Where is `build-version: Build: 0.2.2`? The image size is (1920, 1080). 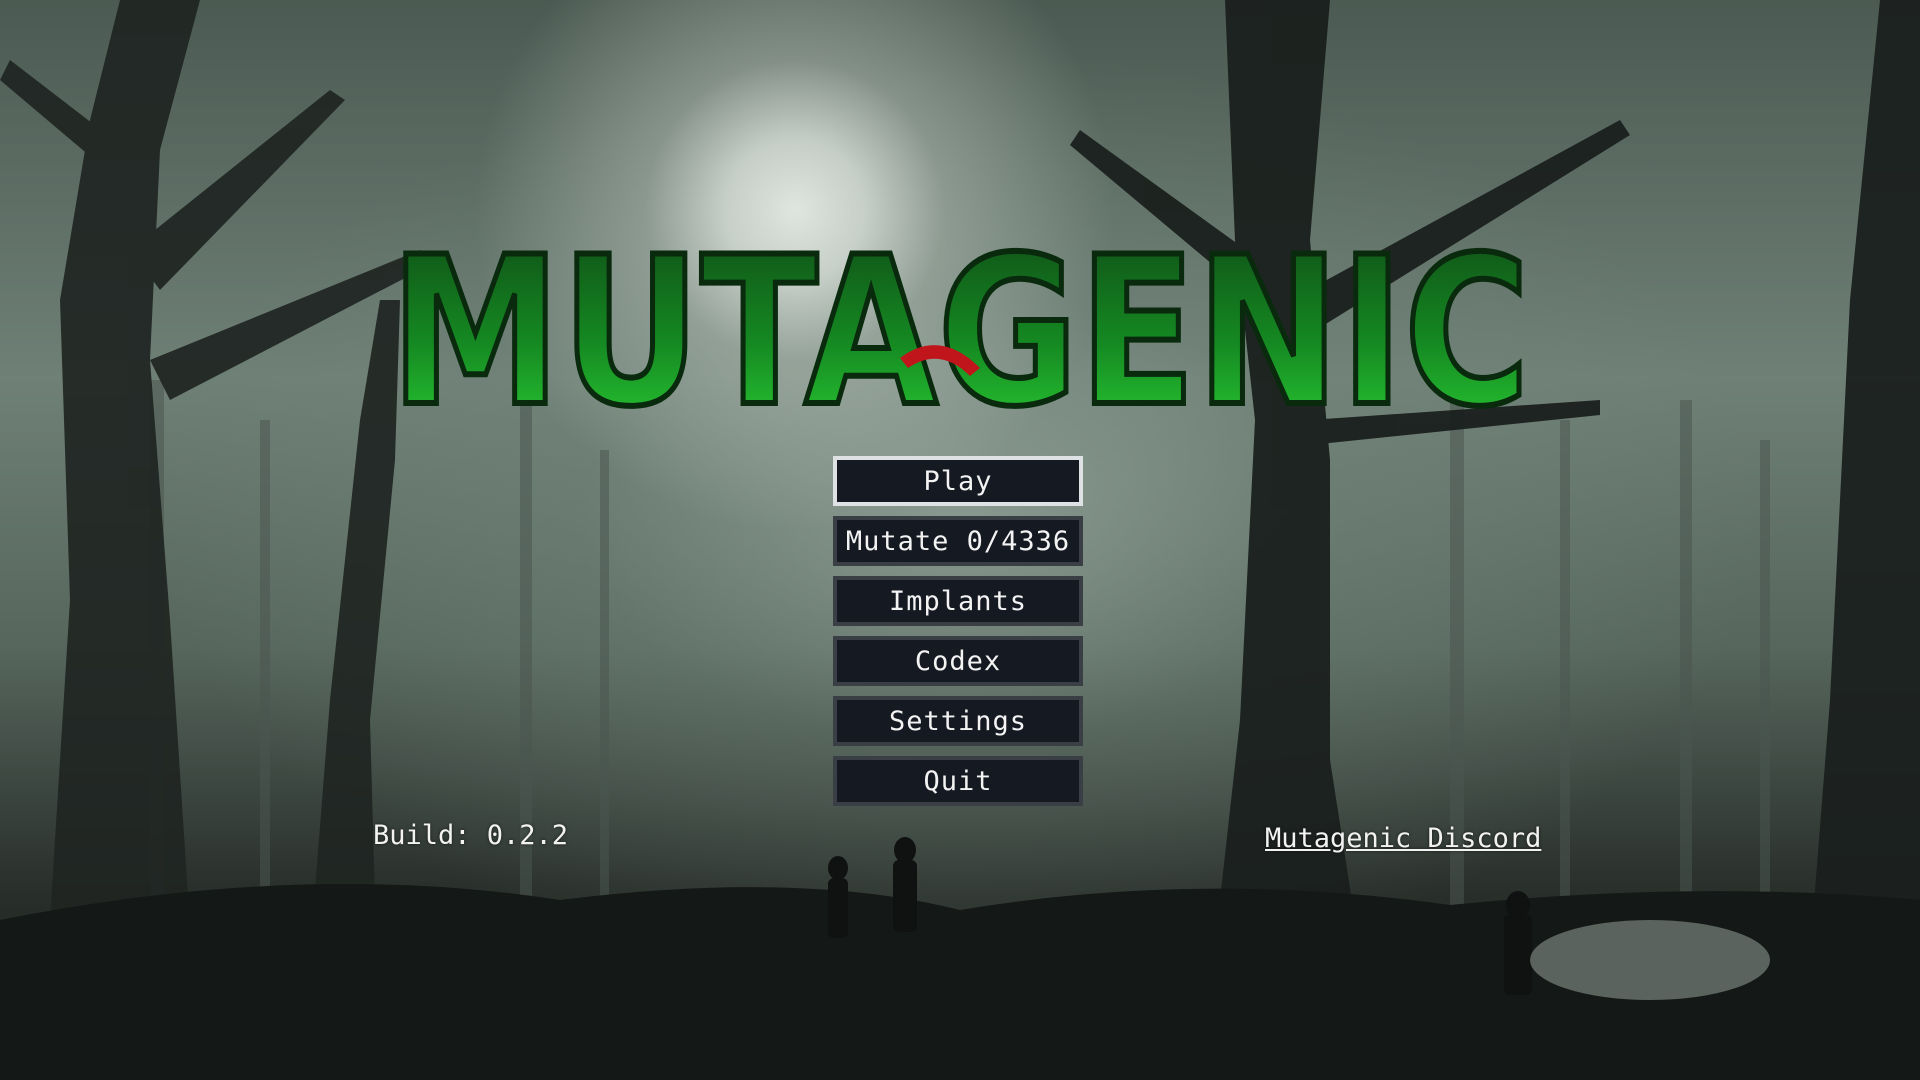 build-version: Build: 0.2.2 is located at coordinates (471, 835).